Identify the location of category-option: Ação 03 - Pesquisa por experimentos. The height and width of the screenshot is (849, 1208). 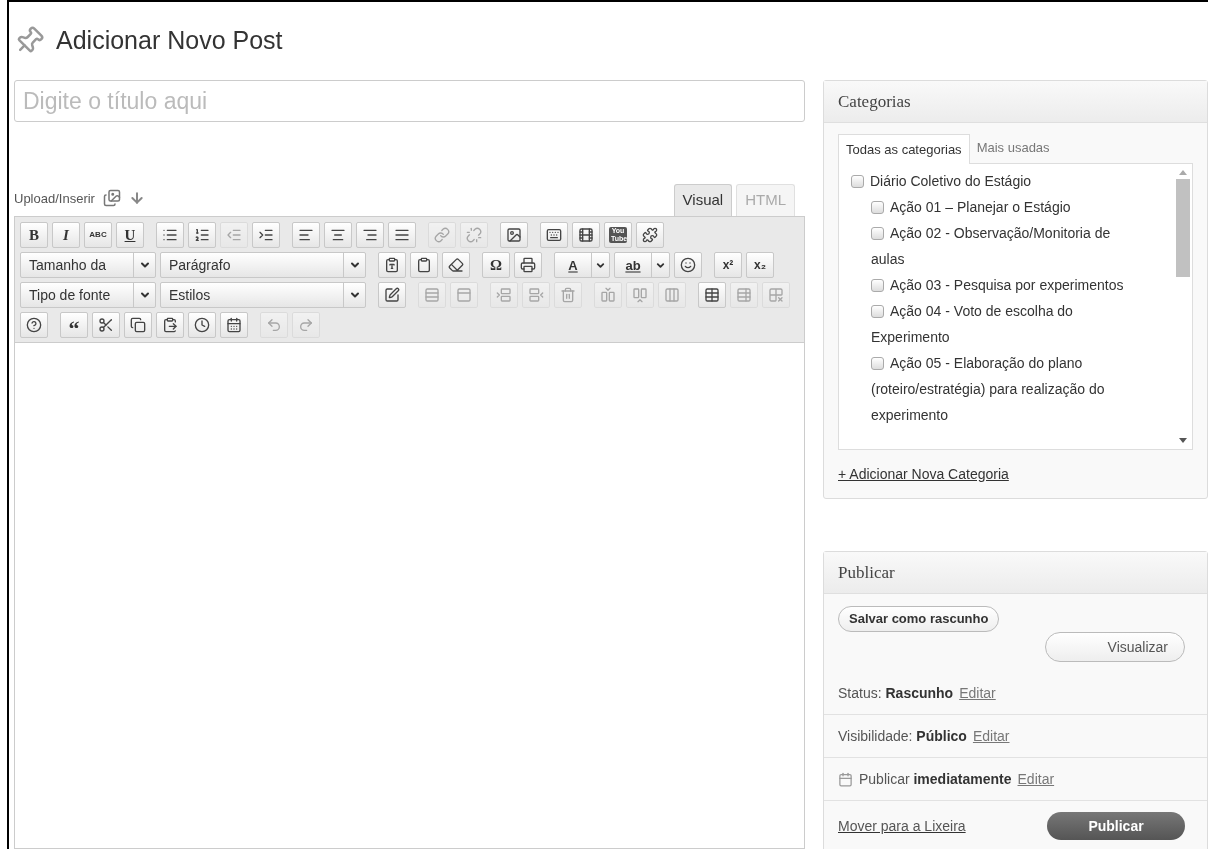
(989, 285).